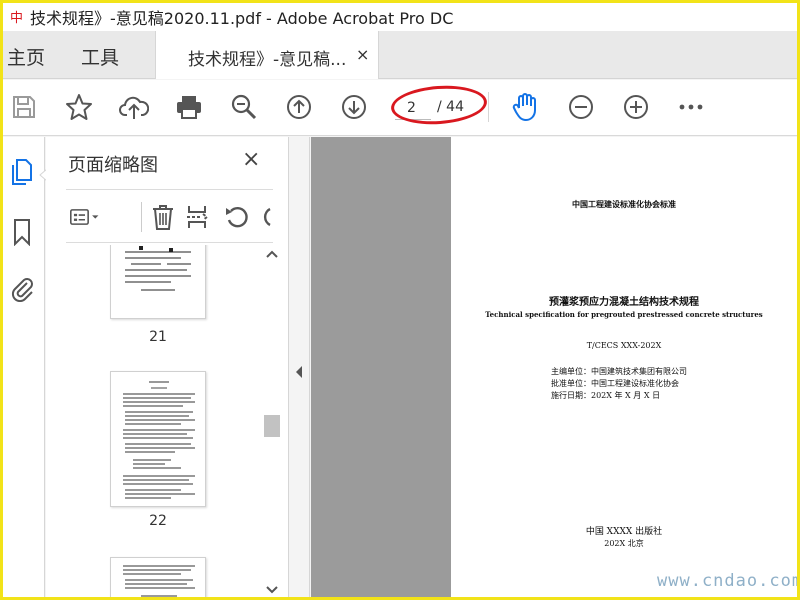 This screenshot has height=600, width=800. I want to click on panel-toolbar-separator, so click(141, 217).